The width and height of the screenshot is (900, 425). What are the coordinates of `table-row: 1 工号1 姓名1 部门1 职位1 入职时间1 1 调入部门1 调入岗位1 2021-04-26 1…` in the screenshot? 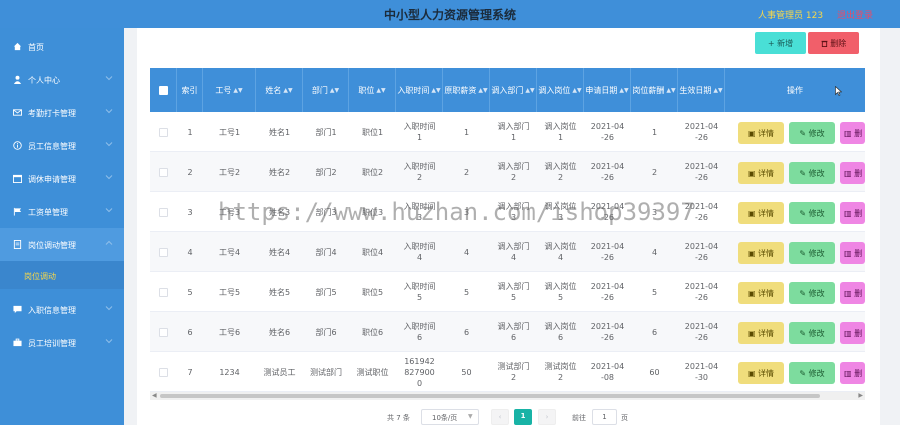 It's located at (507, 132).